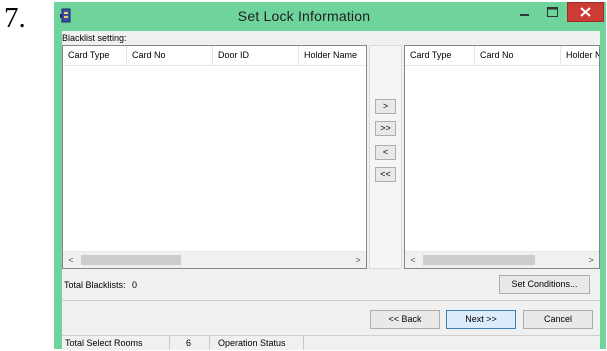  I want to click on minimize-button, so click(524, 13).